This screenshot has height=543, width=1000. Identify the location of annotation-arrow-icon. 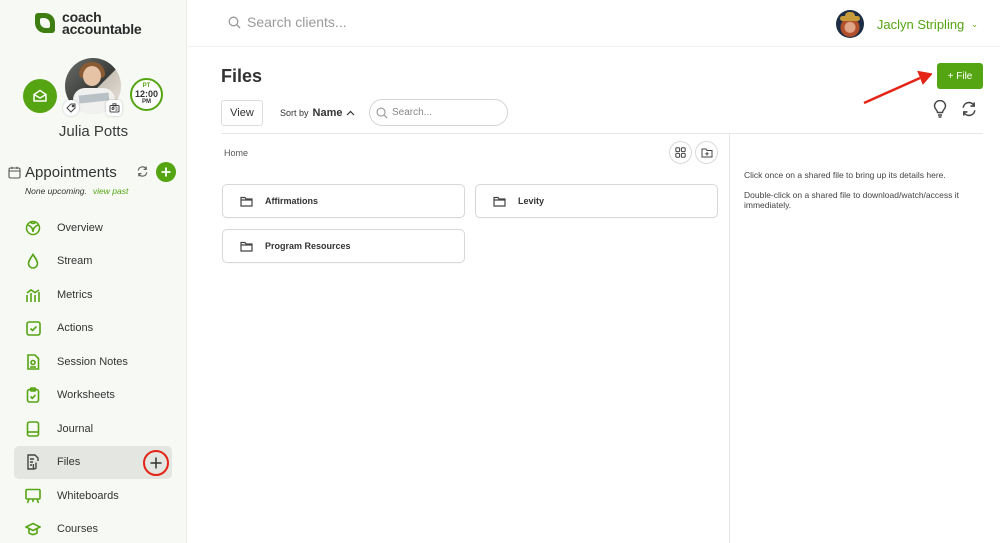
(897, 87).